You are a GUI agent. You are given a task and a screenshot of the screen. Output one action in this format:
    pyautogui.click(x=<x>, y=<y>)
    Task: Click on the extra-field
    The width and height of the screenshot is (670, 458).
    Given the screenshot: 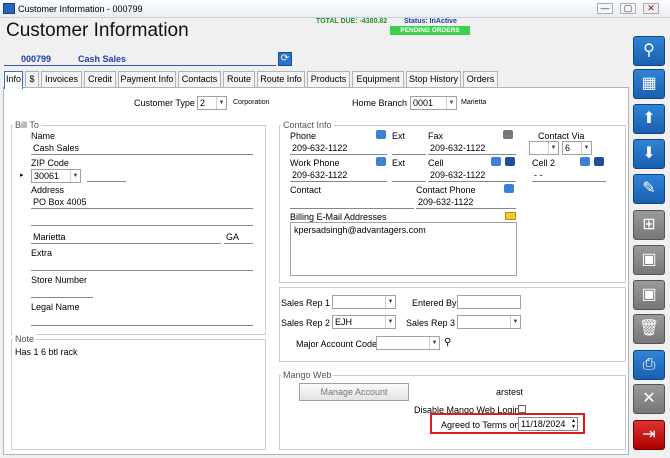 What is the action you would take?
    pyautogui.click(x=142, y=264)
    